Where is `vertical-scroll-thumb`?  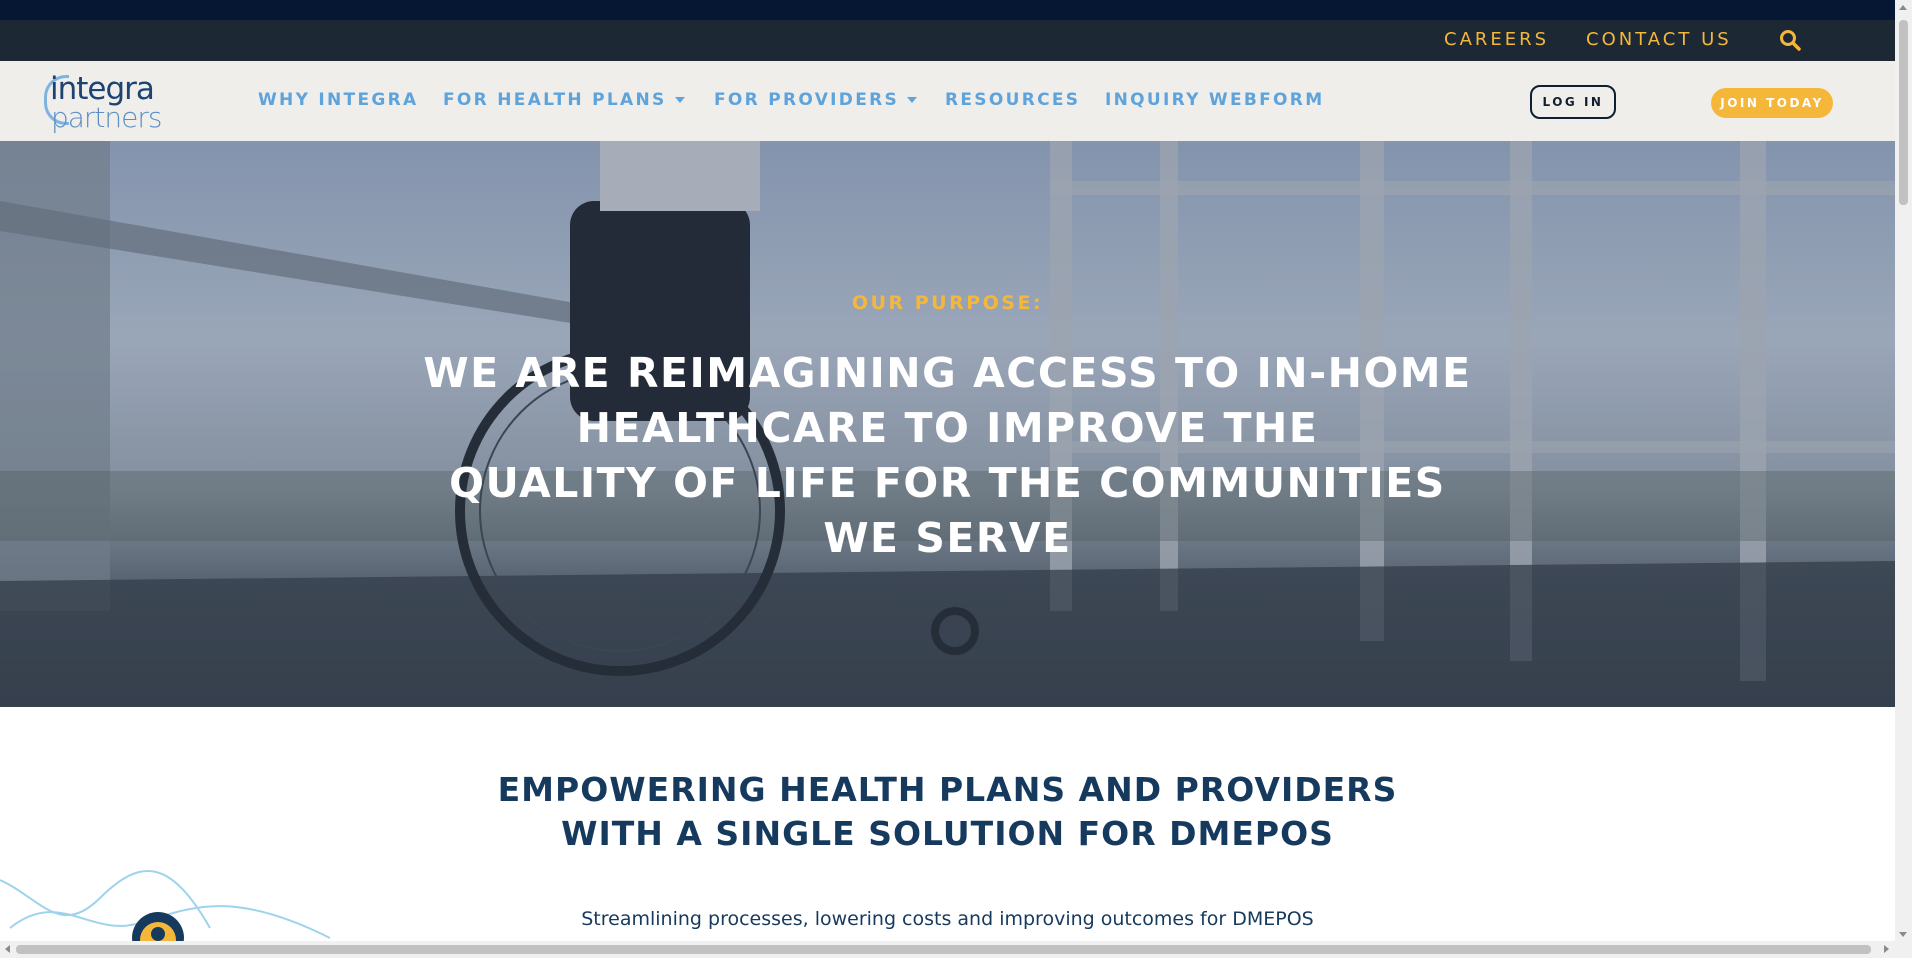 vertical-scroll-thumb is located at coordinates (1903, 112).